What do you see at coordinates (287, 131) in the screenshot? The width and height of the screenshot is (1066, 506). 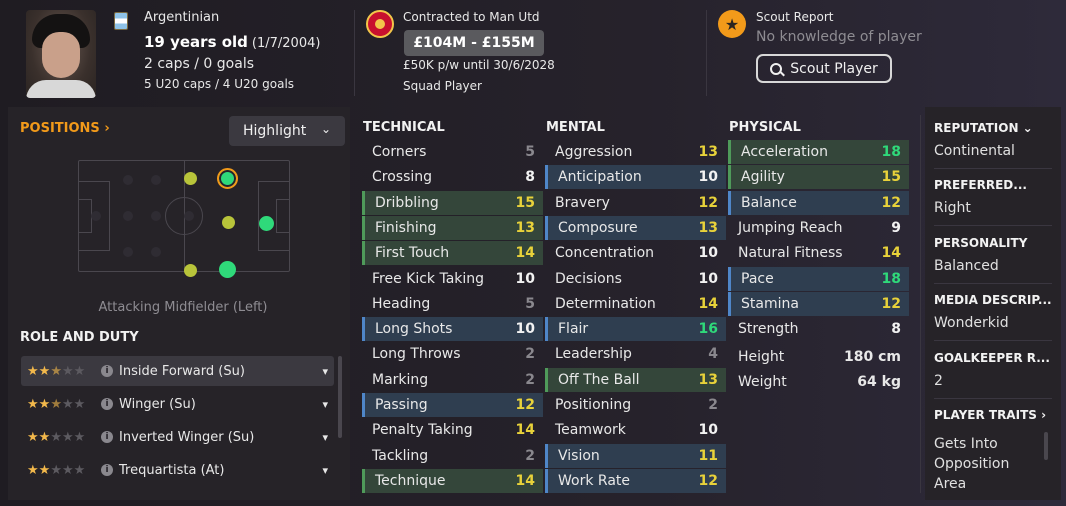 I see `highlight-dropdown: Highlight ⌄` at bounding box center [287, 131].